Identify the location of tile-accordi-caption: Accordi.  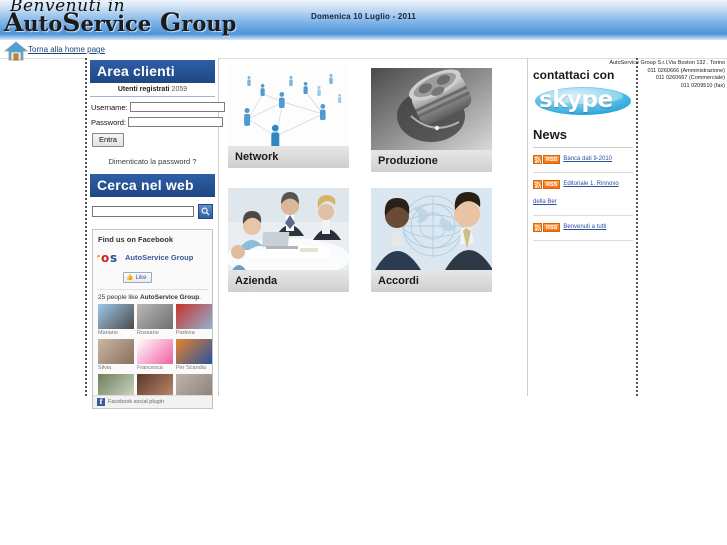
(431, 281).